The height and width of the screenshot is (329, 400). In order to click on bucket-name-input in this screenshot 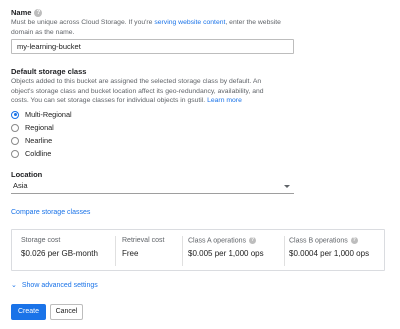, I will do `click(152, 46)`.